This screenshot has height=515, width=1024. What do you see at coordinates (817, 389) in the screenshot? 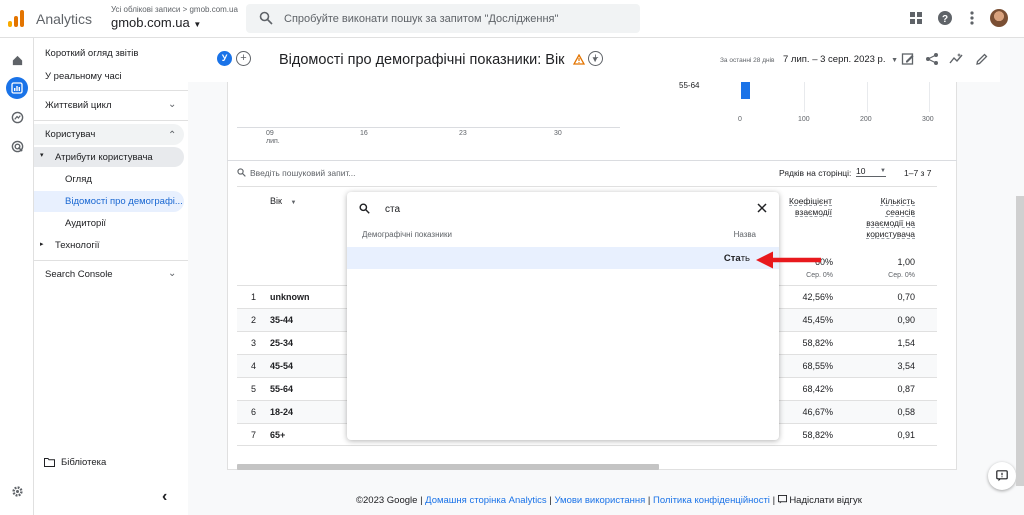
I see `row-engagement-rate: 68,42%` at bounding box center [817, 389].